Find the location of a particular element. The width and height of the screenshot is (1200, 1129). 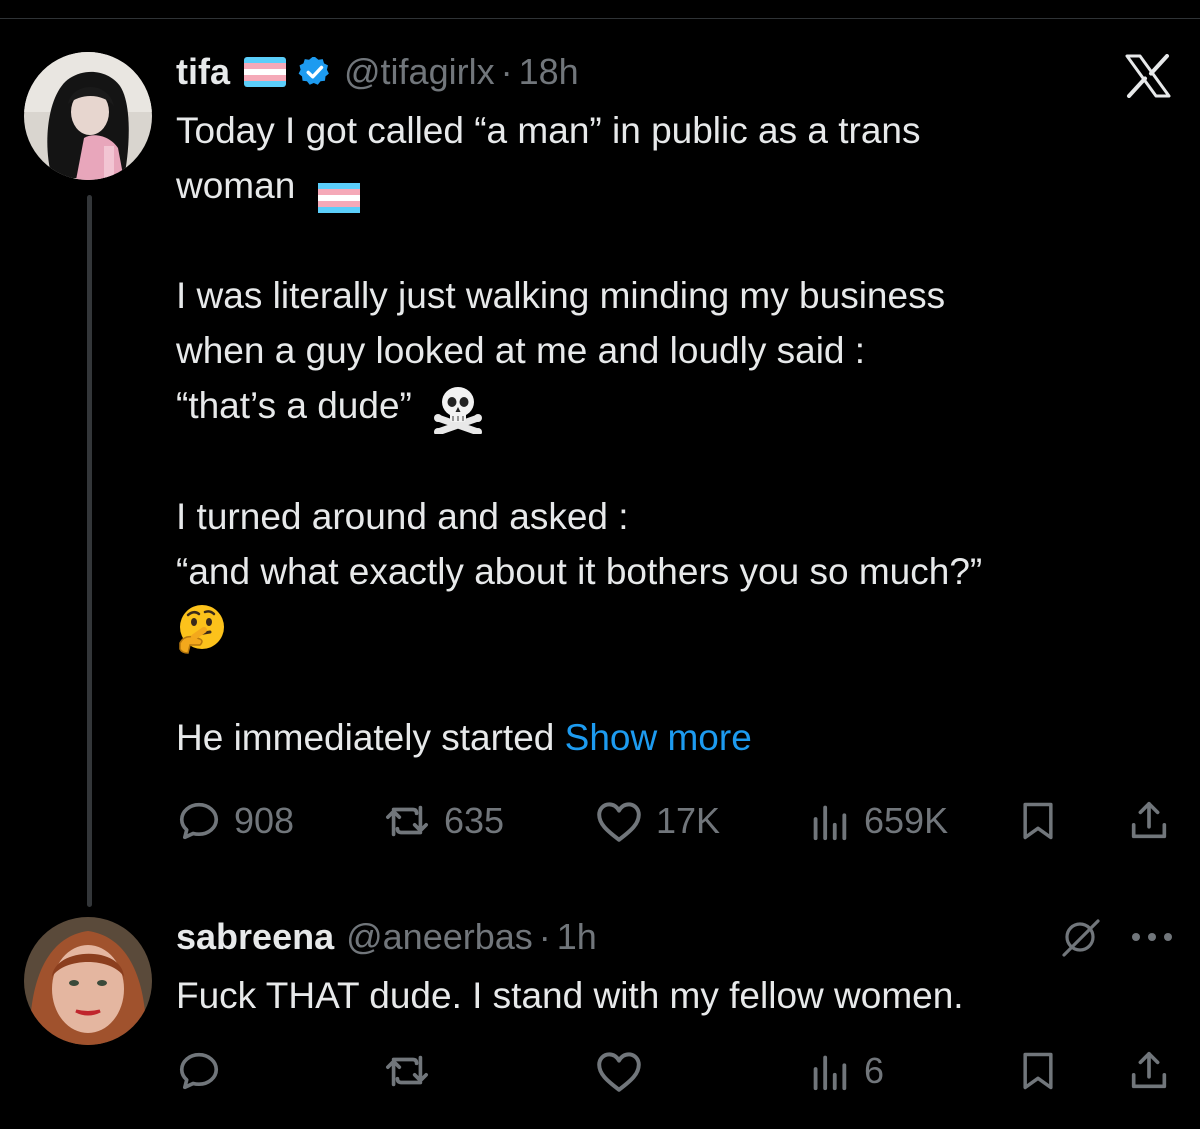

tweet-line: He immediately started Show more is located at coordinates (464, 738).